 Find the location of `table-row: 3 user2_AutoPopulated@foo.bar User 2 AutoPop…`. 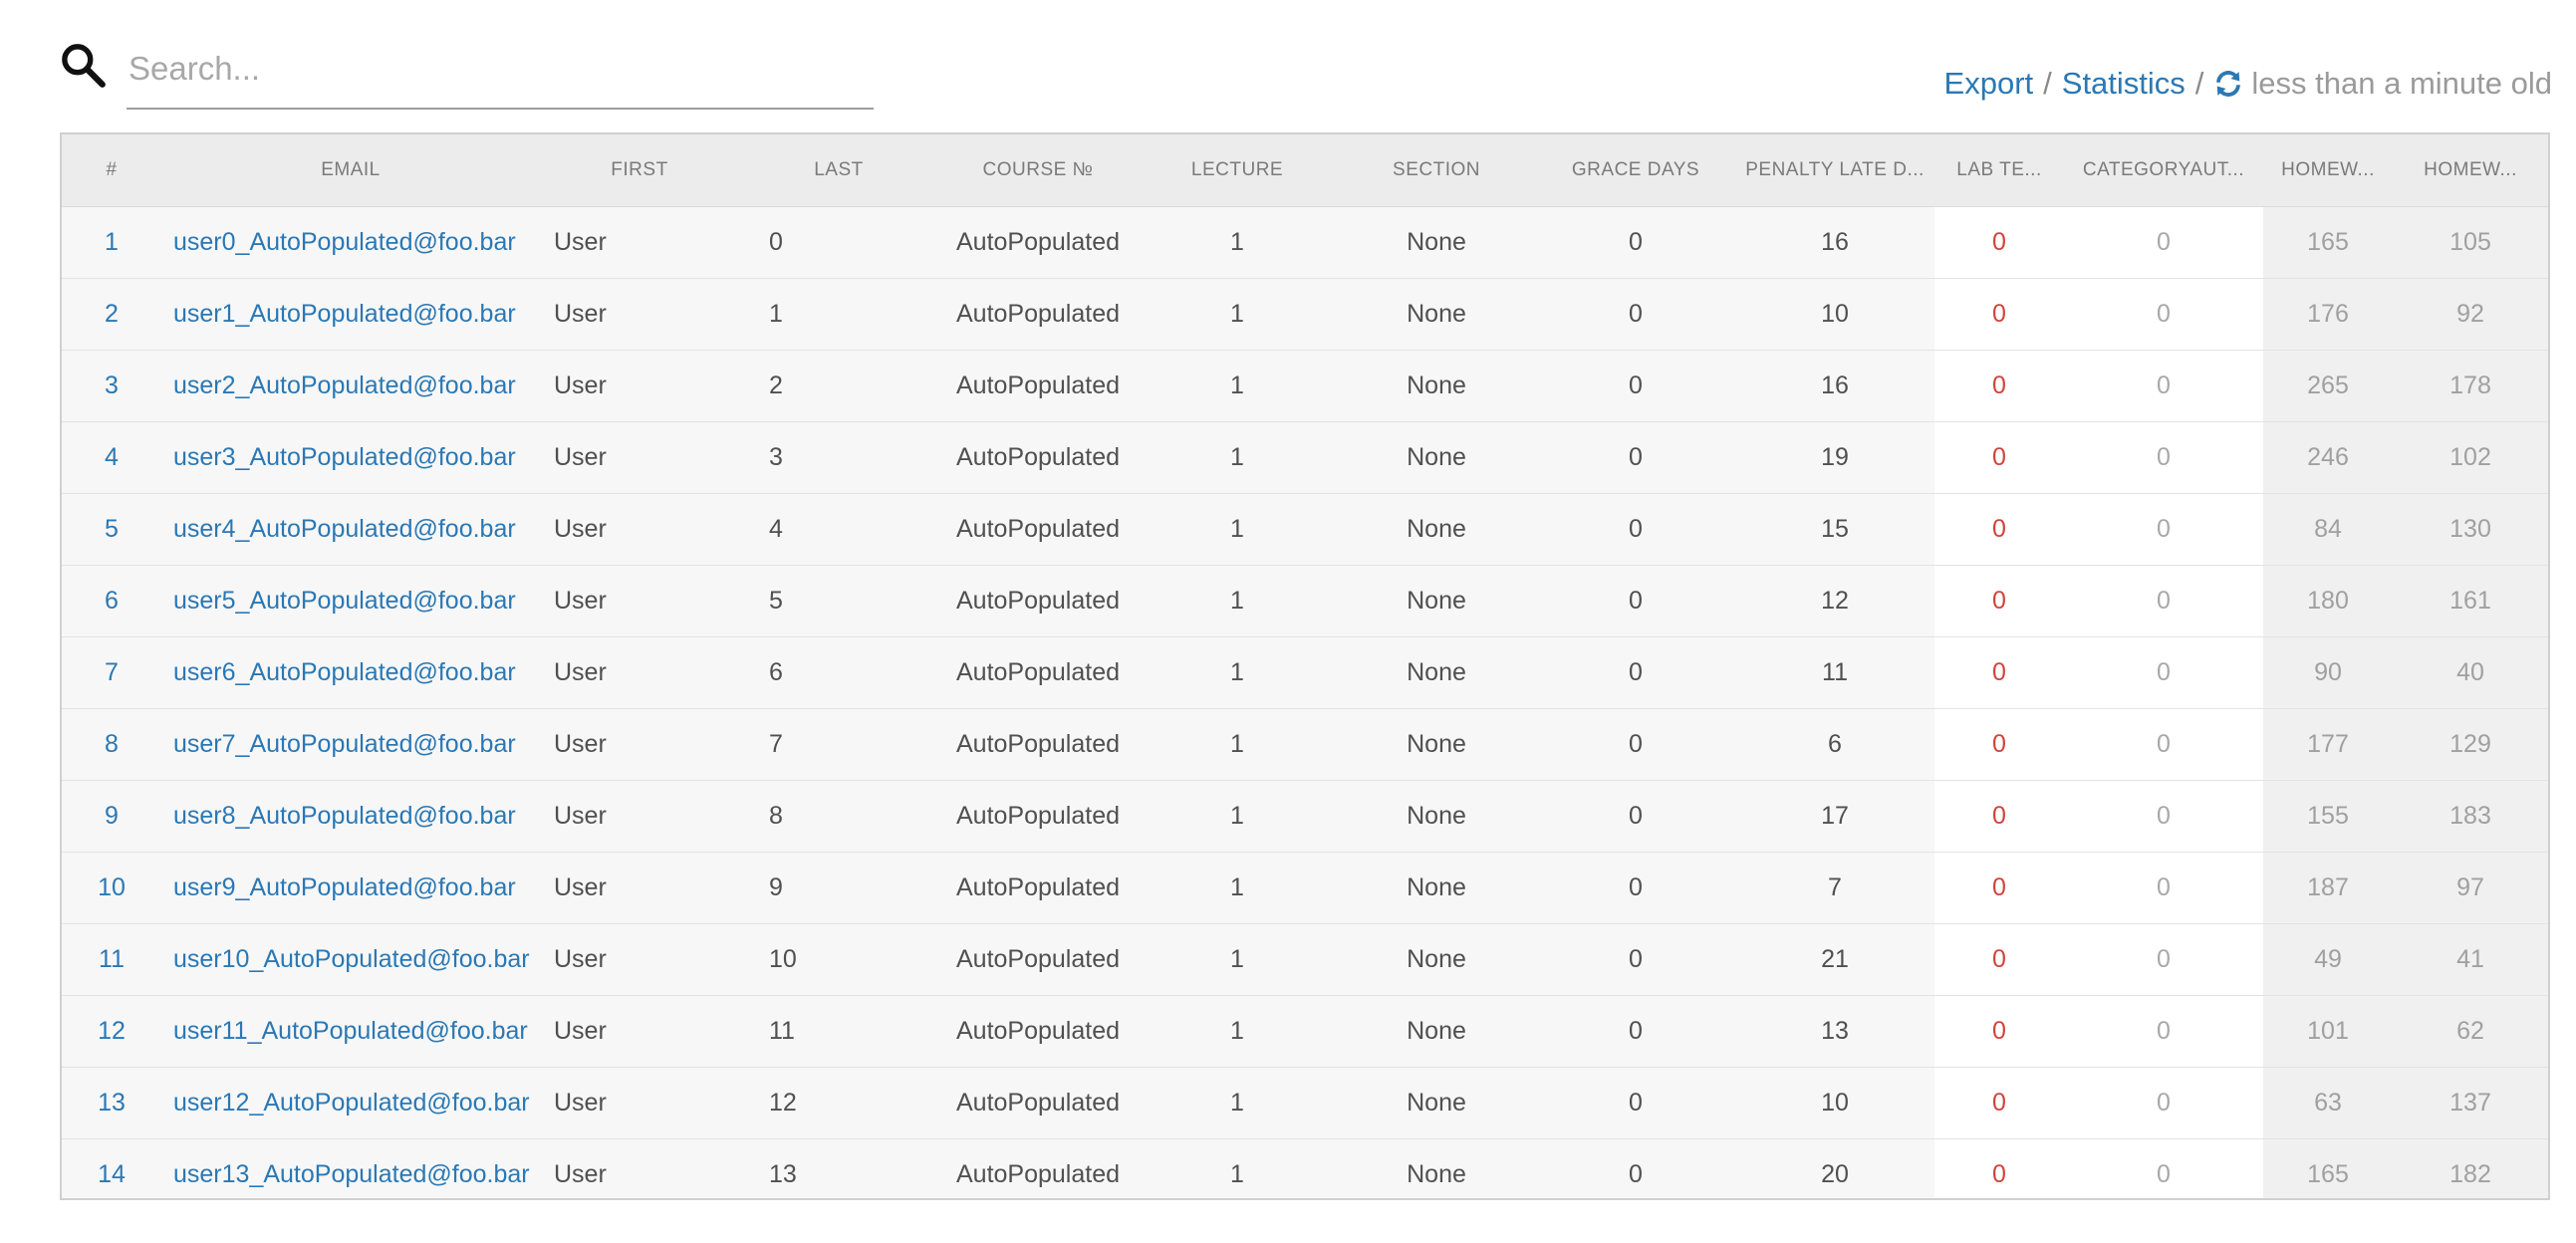

table-row: 3 user2_AutoPopulated@foo.bar User 2 AutoPop… is located at coordinates (1305, 385).